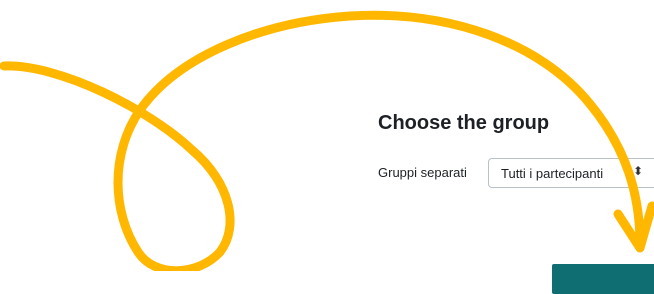 The image size is (654, 294). What do you see at coordinates (464, 123) in the screenshot?
I see `page-title: Choose the group` at bounding box center [464, 123].